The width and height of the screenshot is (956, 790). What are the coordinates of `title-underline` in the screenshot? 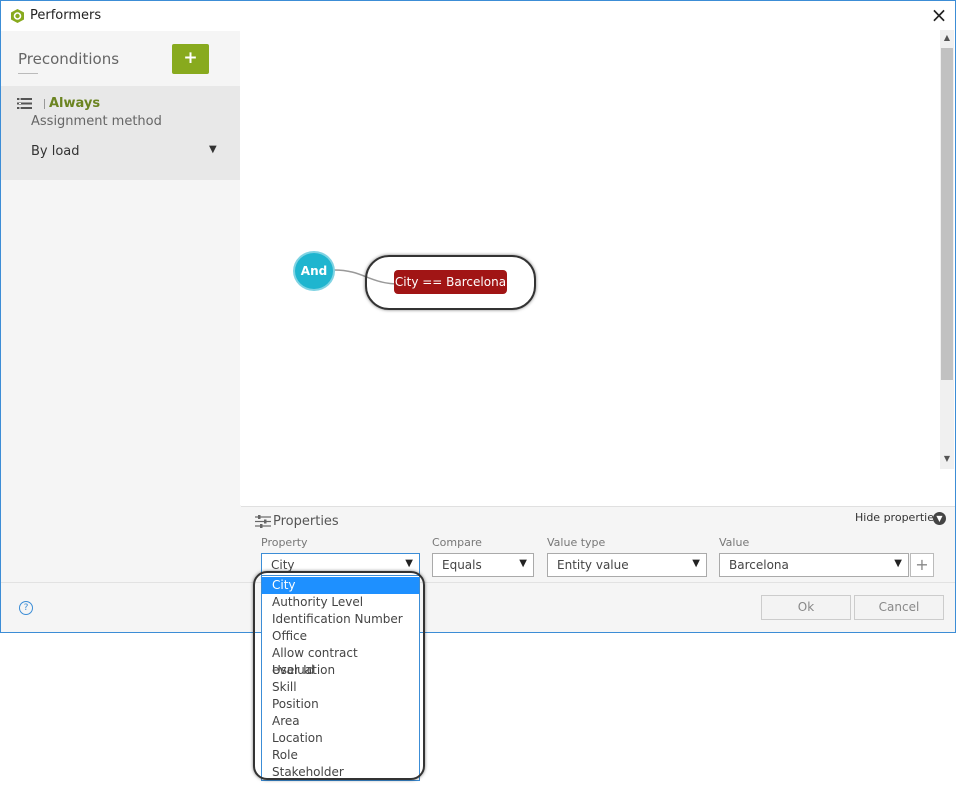 It's located at (28, 73).